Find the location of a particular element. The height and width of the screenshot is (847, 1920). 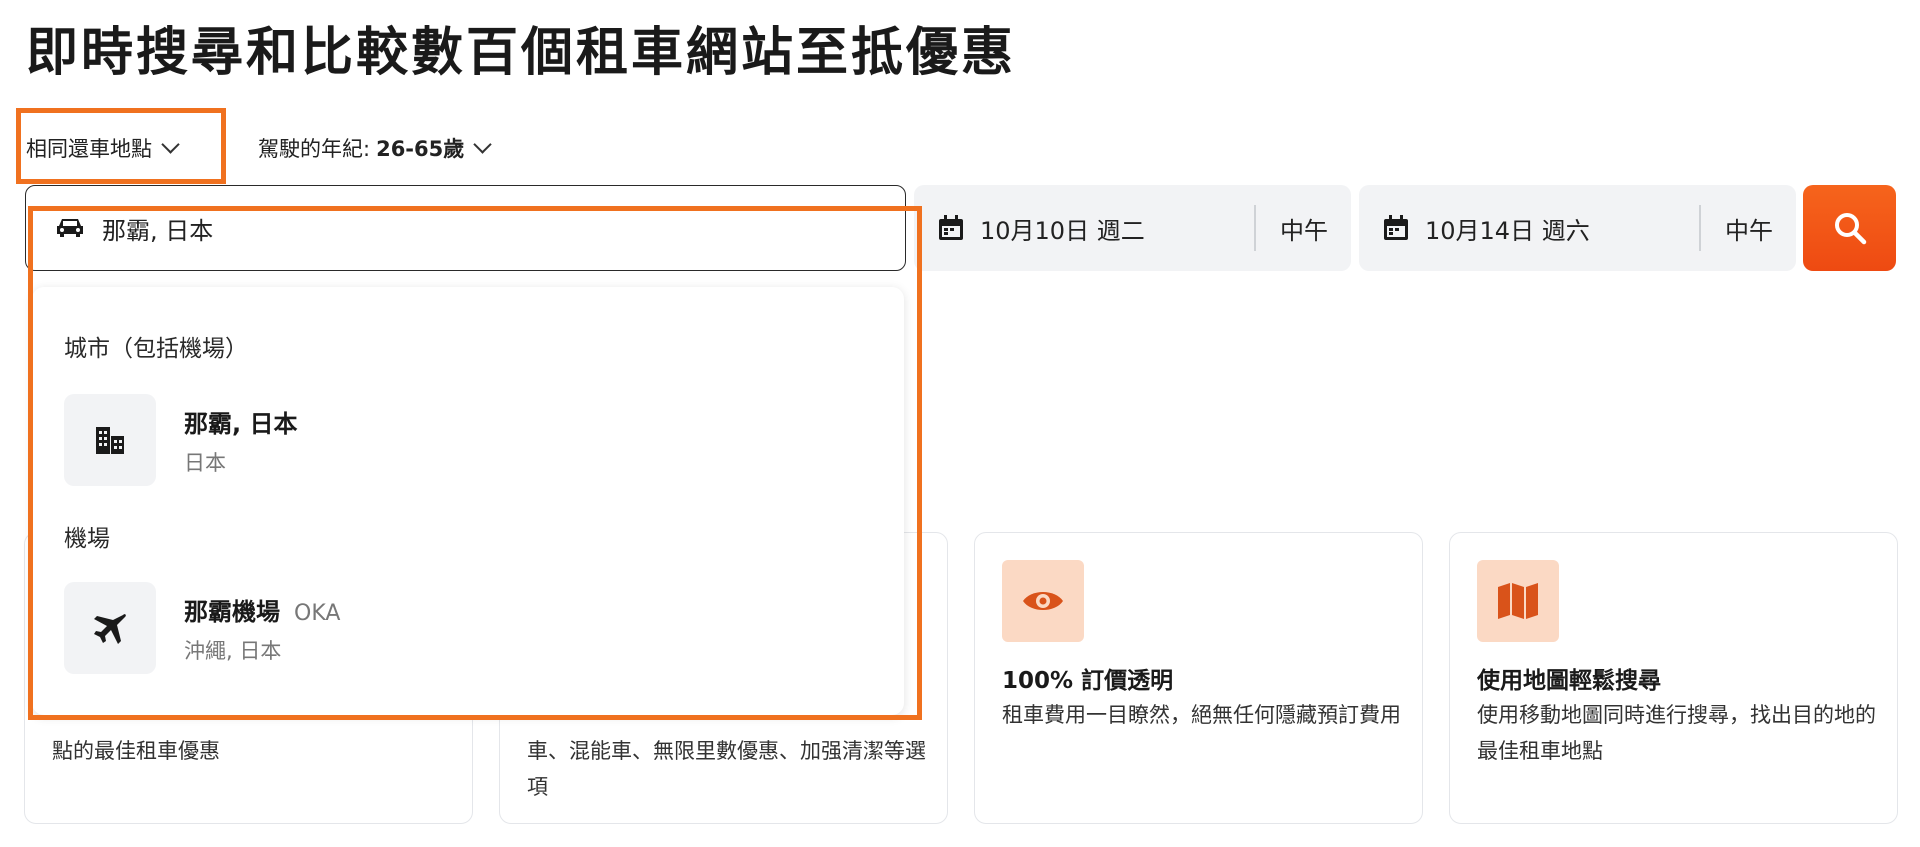

airport-code: OKA is located at coordinates (317, 613).